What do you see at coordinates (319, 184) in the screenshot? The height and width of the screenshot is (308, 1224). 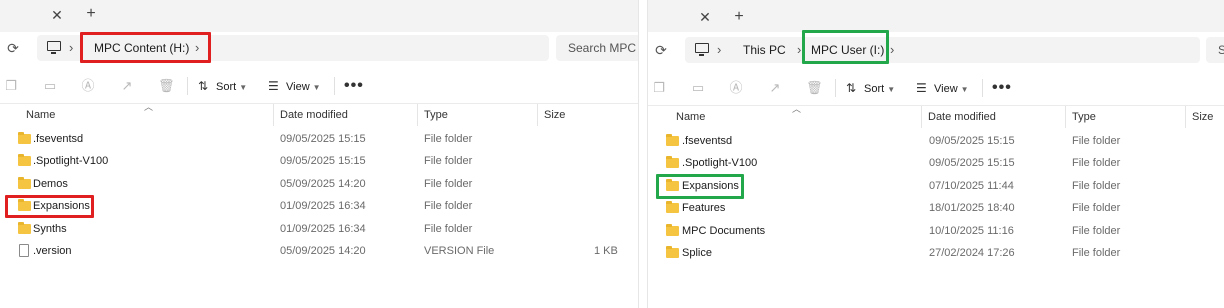 I see `table-row: Demos 05/09/2025 14:20 File folder` at bounding box center [319, 184].